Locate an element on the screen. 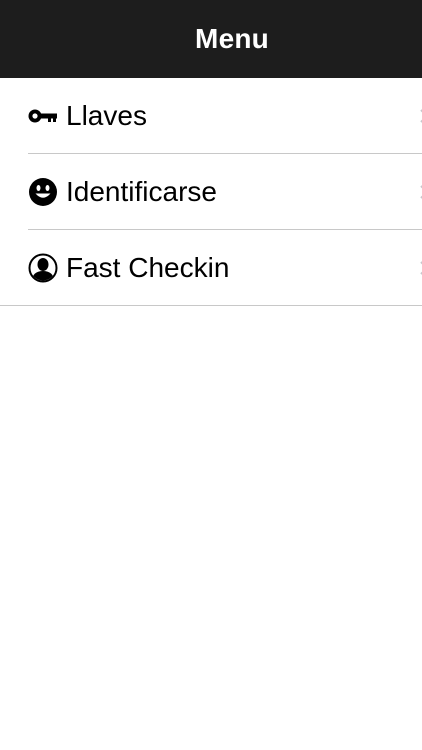 This screenshot has height=750, width=422. navigation-bar: Menu is located at coordinates (211, 39).